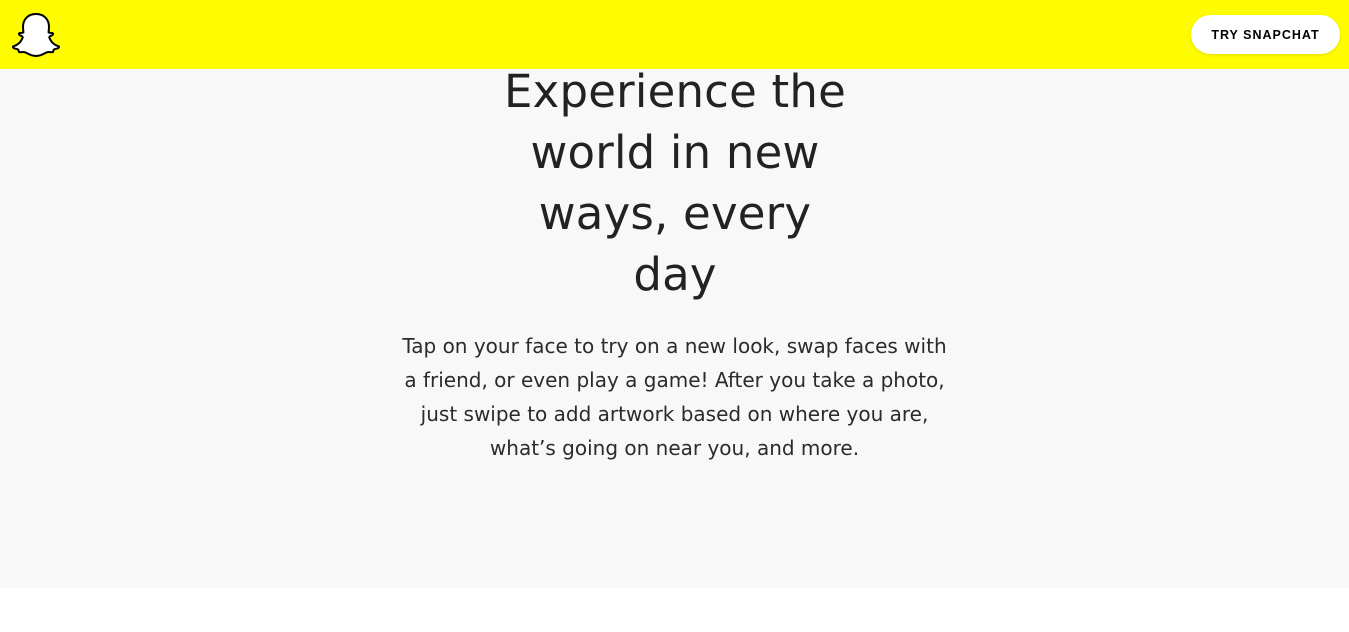 This screenshot has height=632, width=1349. What do you see at coordinates (1265, 34) in the screenshot?
I see `try-snapchat-button: TRY SNAPCHAT` at bounding box center [1265, 34].